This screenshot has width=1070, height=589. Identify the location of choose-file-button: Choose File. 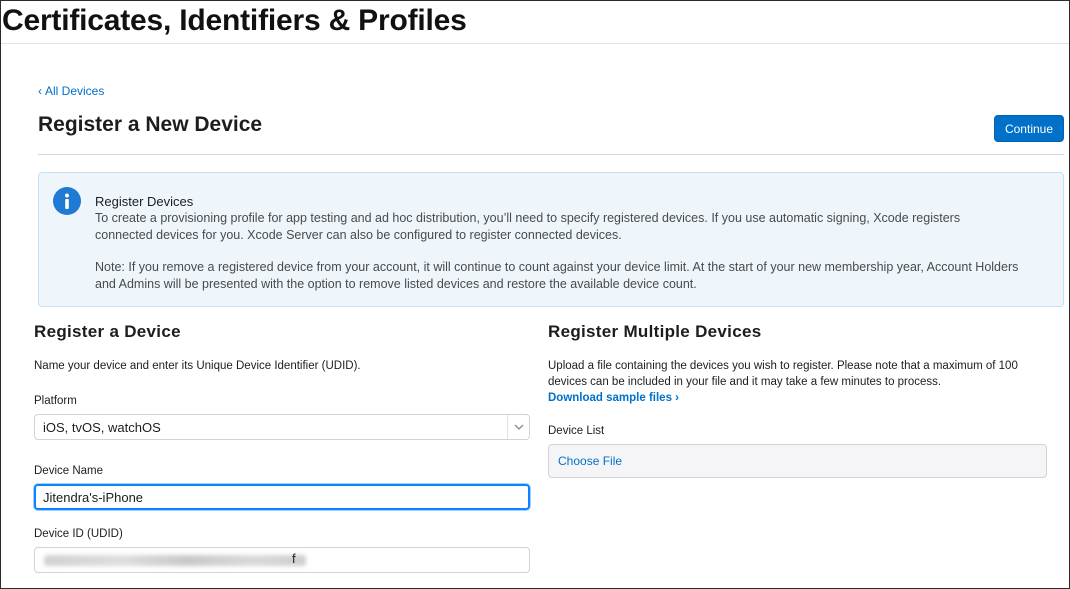
(797, 461).